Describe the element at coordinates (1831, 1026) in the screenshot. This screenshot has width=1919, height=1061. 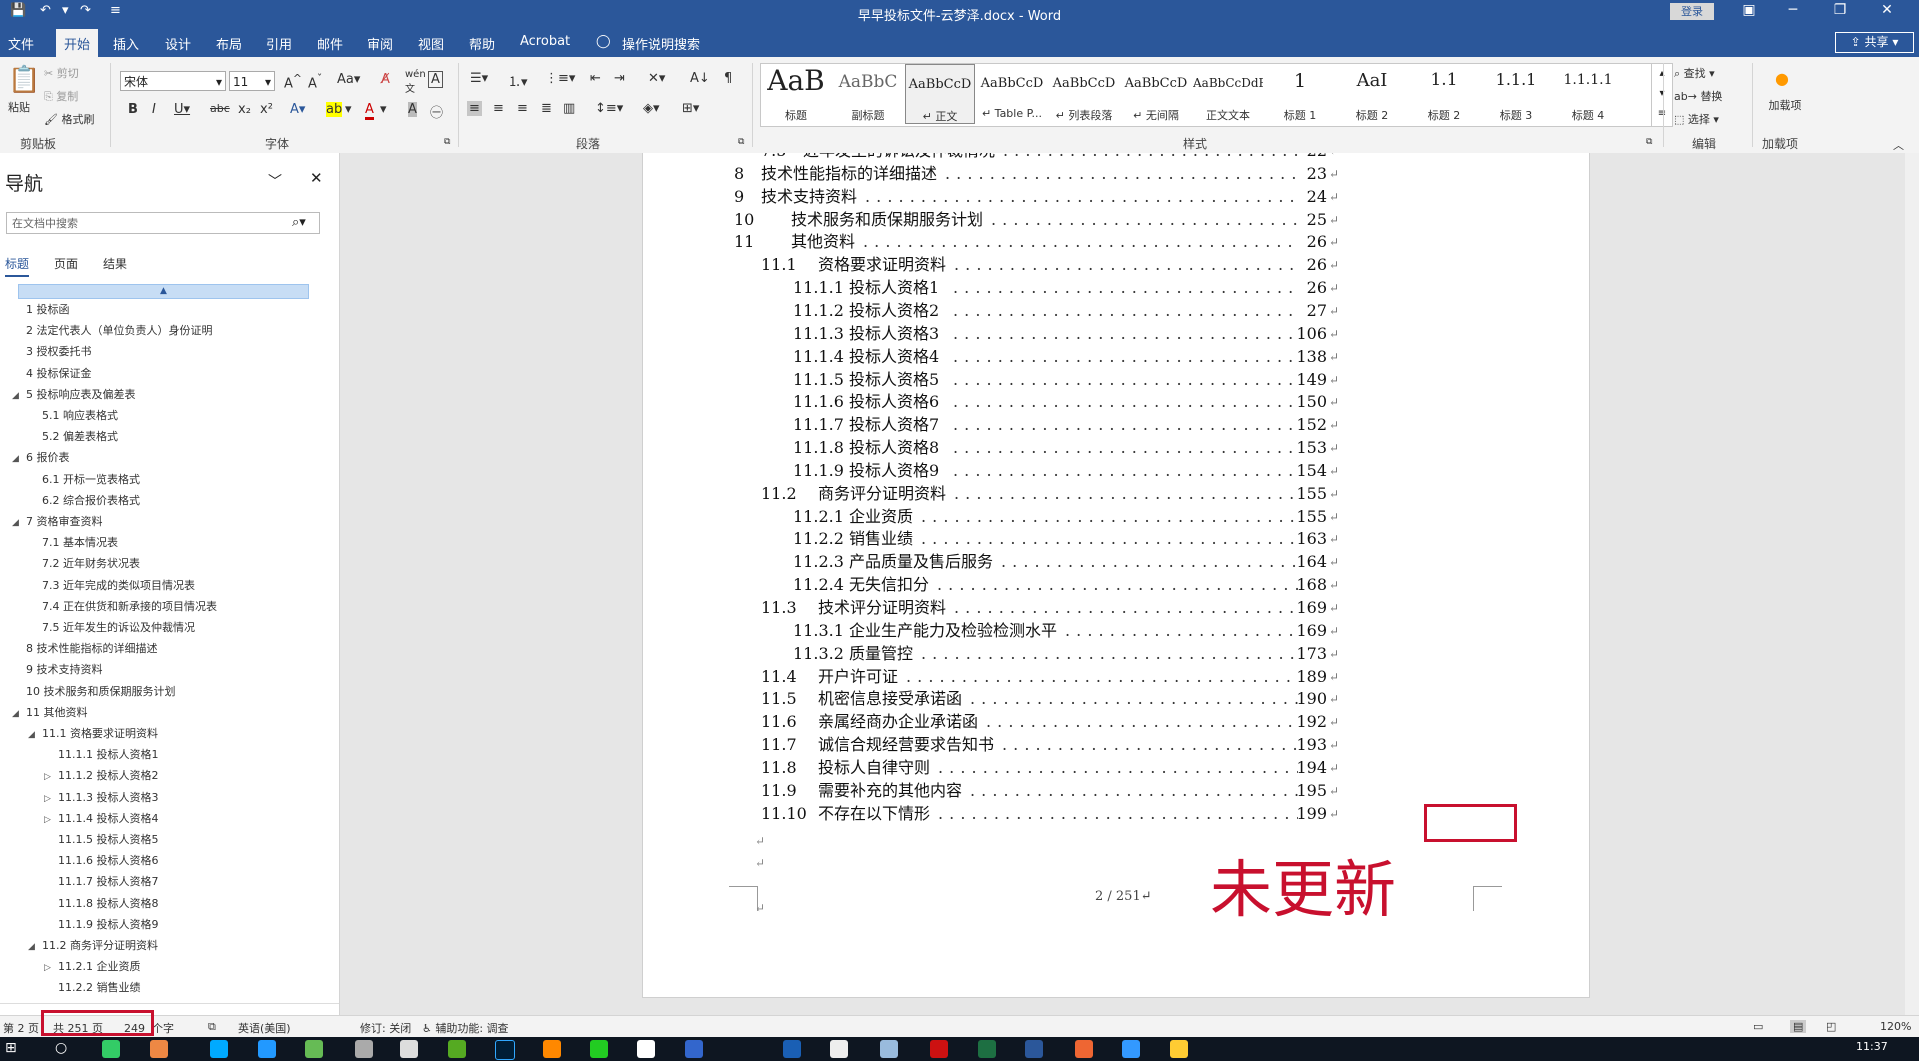
I see `web-layout-icon: ◰` at that location.